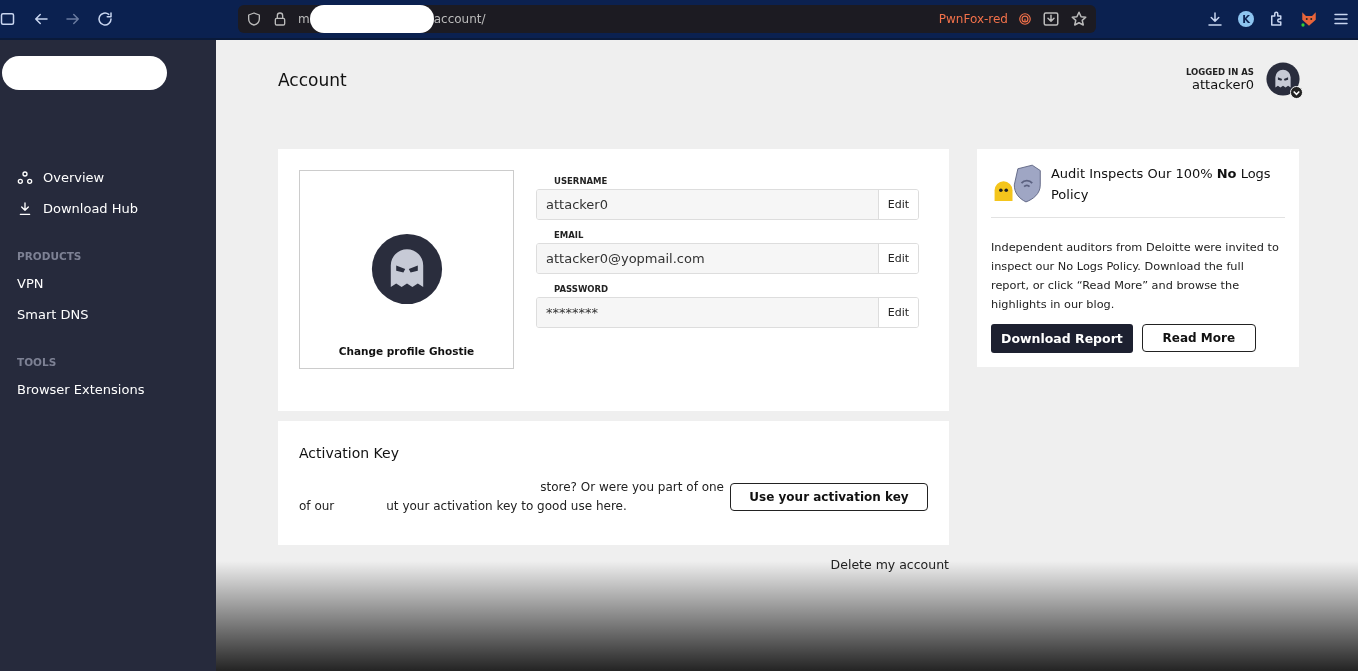  I want to click on description-text: store? Or were you part of one, so click(631, 487).